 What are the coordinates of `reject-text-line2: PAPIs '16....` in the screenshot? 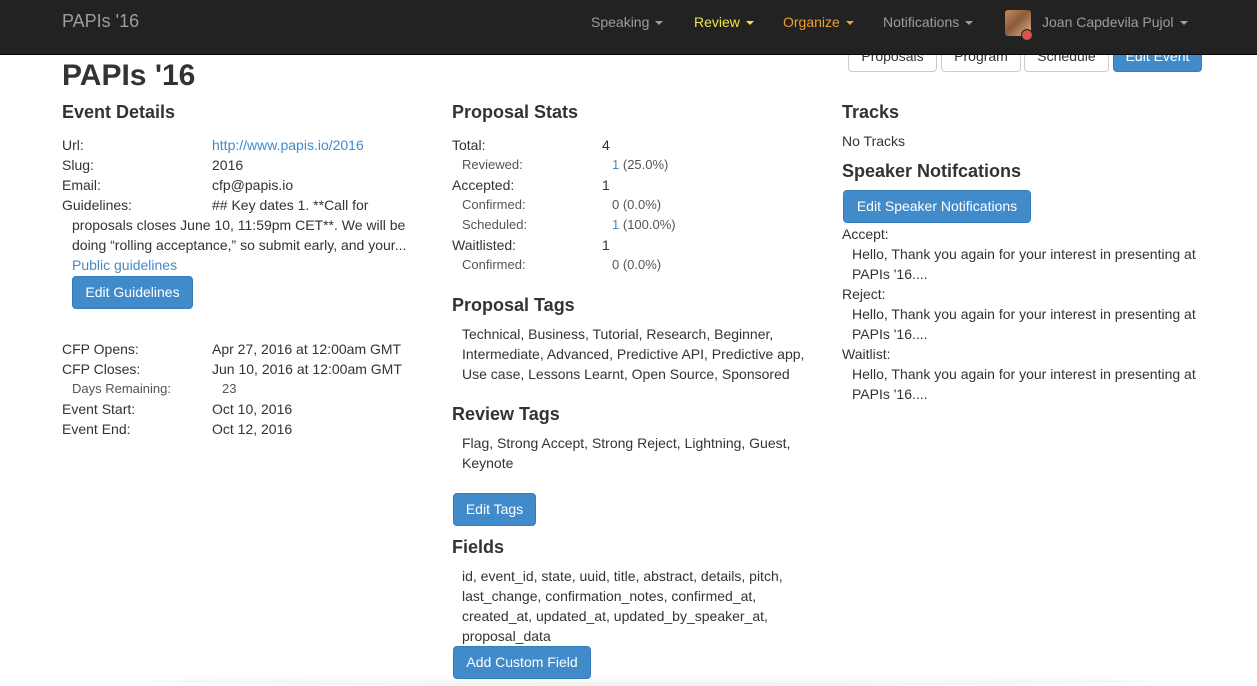 It's located at (890, 334).